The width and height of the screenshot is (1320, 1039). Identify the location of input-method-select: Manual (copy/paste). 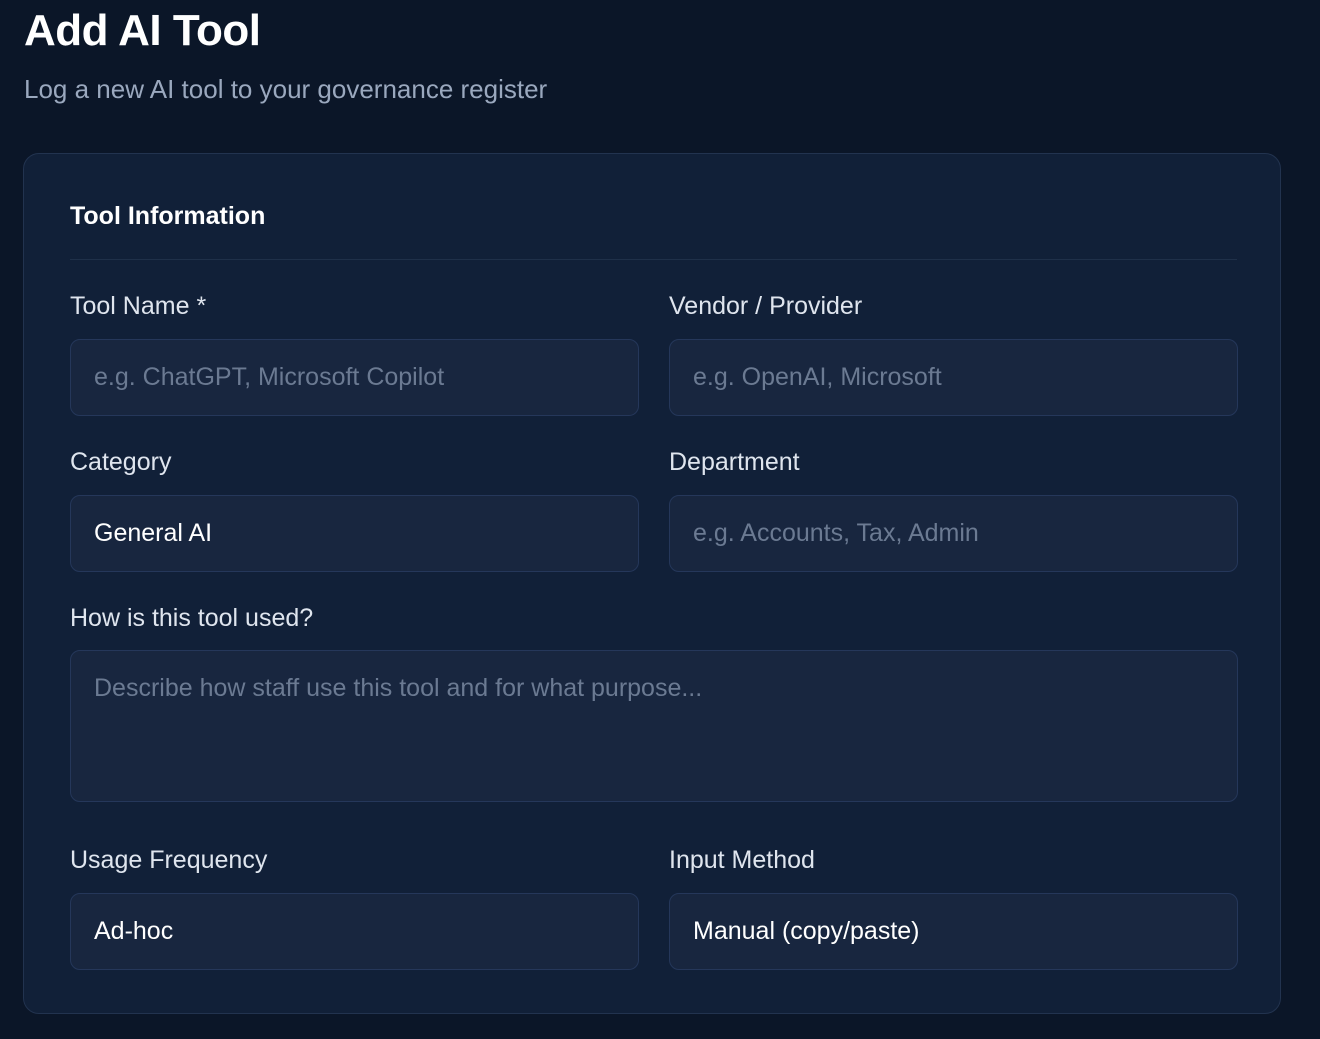
(953, 931).